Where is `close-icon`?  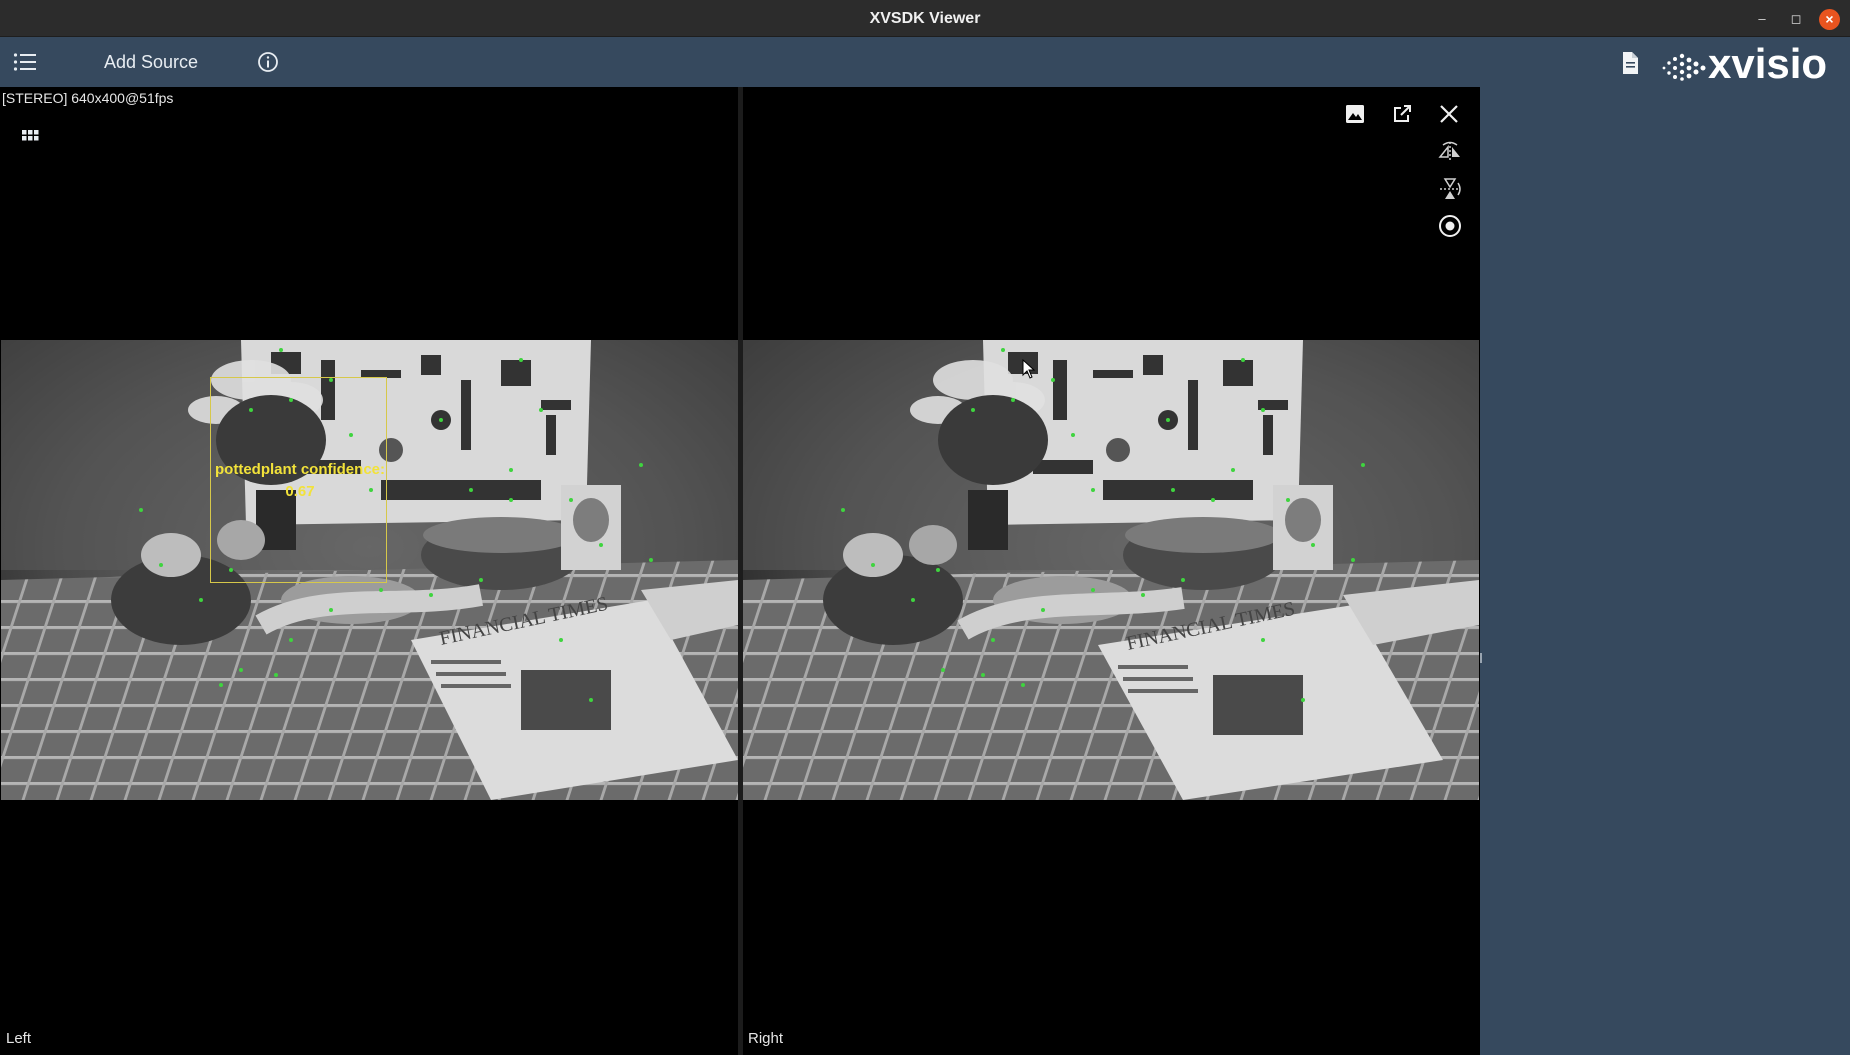 close-icon is located at coordinates (1449, 114).